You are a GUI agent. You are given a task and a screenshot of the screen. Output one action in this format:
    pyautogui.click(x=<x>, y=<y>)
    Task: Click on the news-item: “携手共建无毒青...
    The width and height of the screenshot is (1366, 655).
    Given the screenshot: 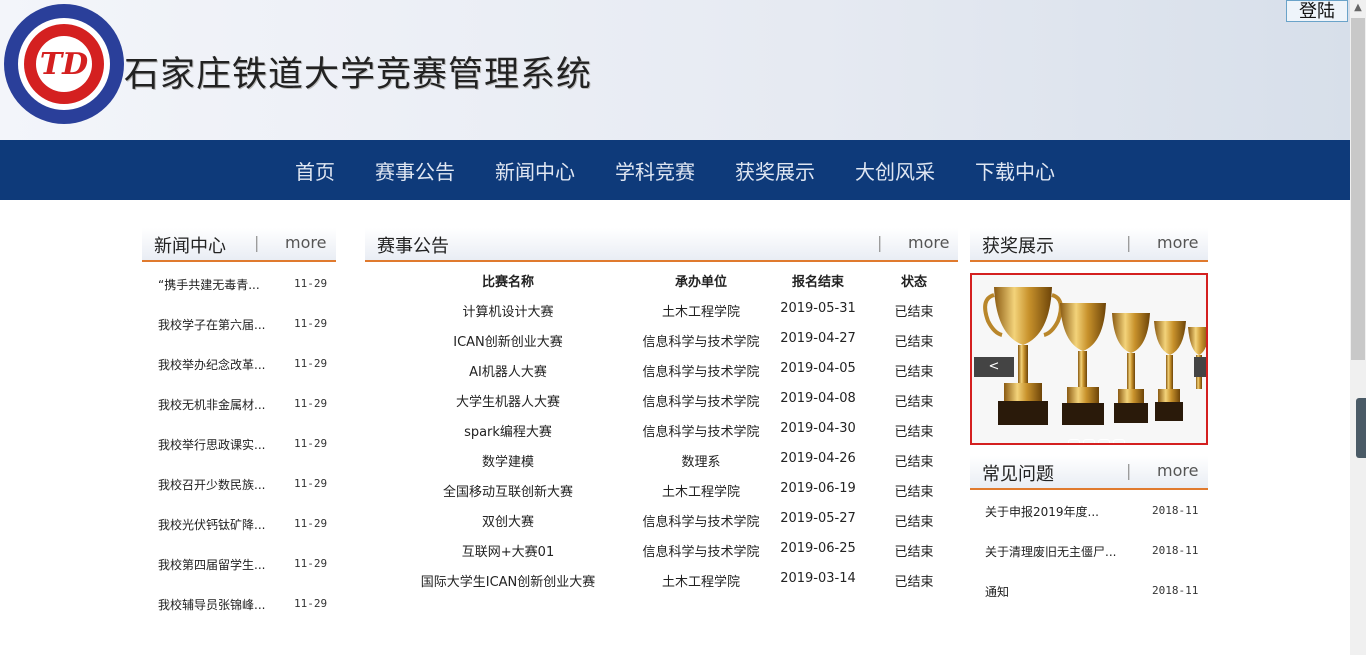 What is the action you would take?
    pyautogui.click(x=209, y=284)
    